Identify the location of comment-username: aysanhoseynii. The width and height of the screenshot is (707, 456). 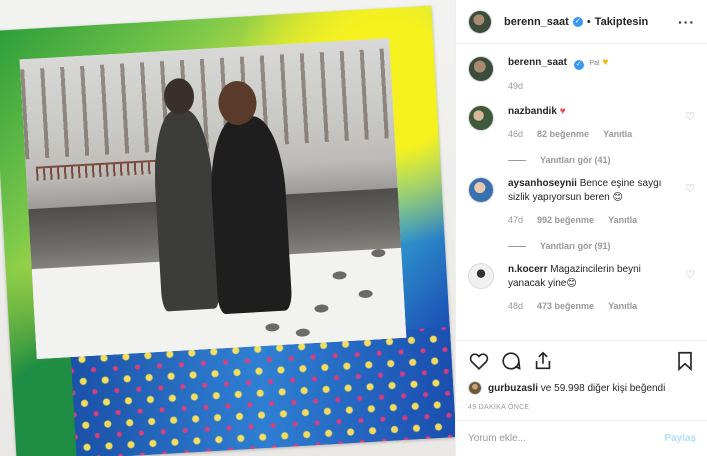
(542, 183).